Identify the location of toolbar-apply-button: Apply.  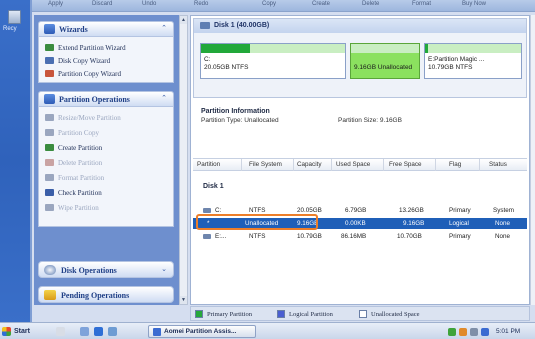
(55, 4).